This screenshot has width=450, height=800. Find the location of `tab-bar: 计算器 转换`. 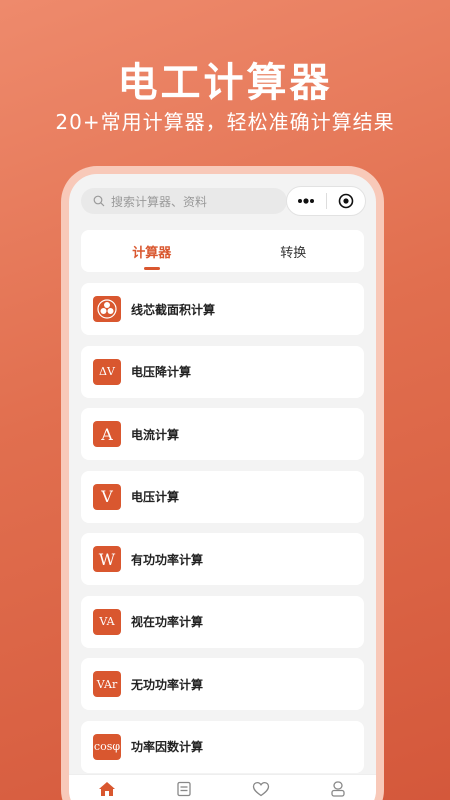

tab-bar: 计算器 转换 is located at coordinates (222, 251).